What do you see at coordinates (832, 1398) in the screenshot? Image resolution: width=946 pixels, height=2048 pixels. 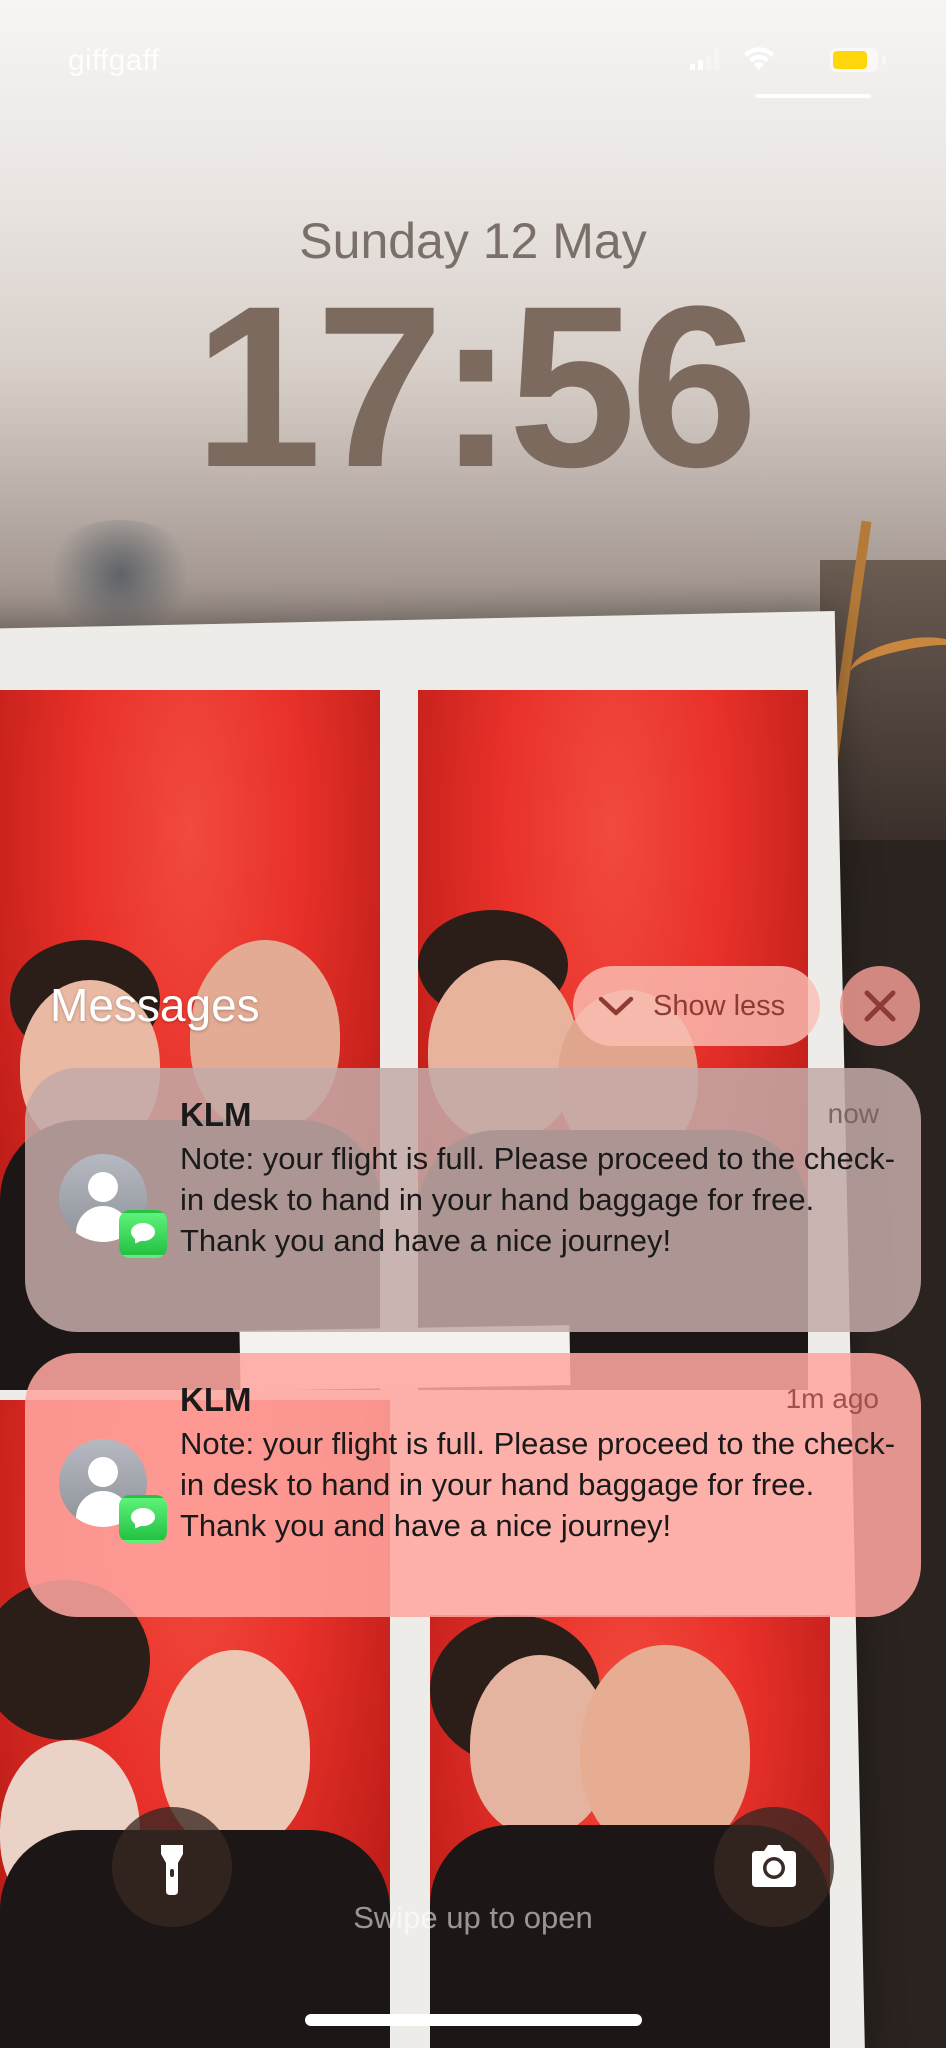 I see `notification-time: 1m ago` at bounding box center [832, 1398].